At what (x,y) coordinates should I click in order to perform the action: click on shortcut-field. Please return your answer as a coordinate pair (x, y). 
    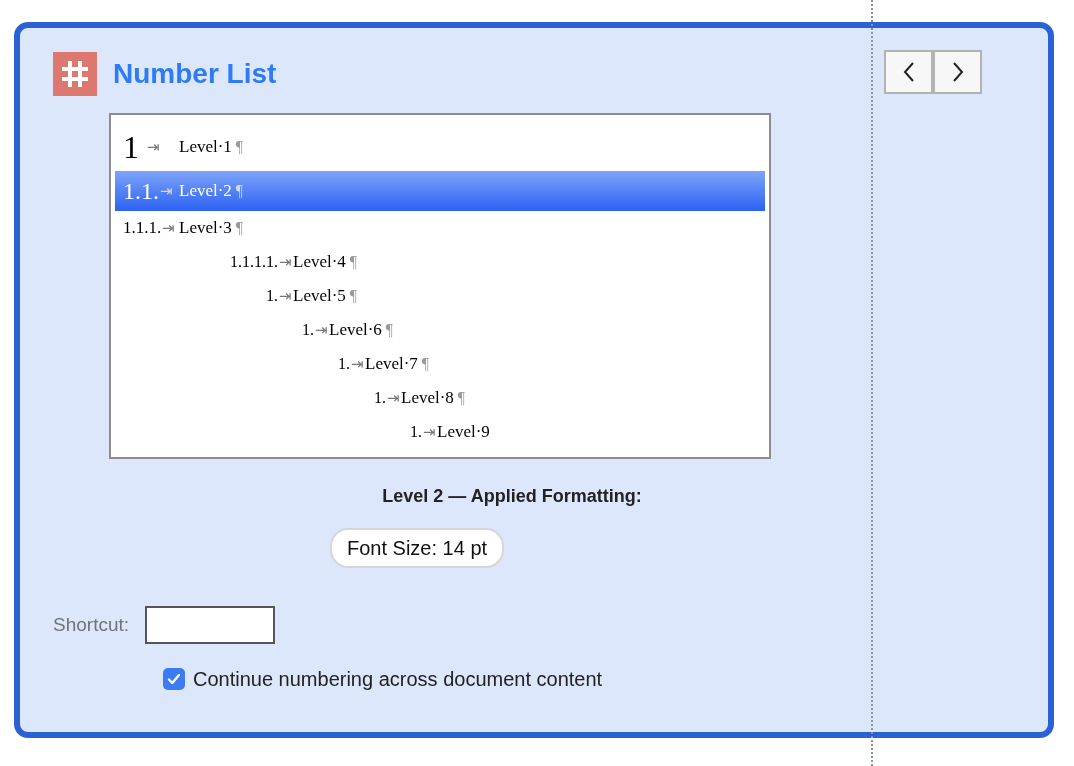
    Looking at the image, I should click on (210, 625).